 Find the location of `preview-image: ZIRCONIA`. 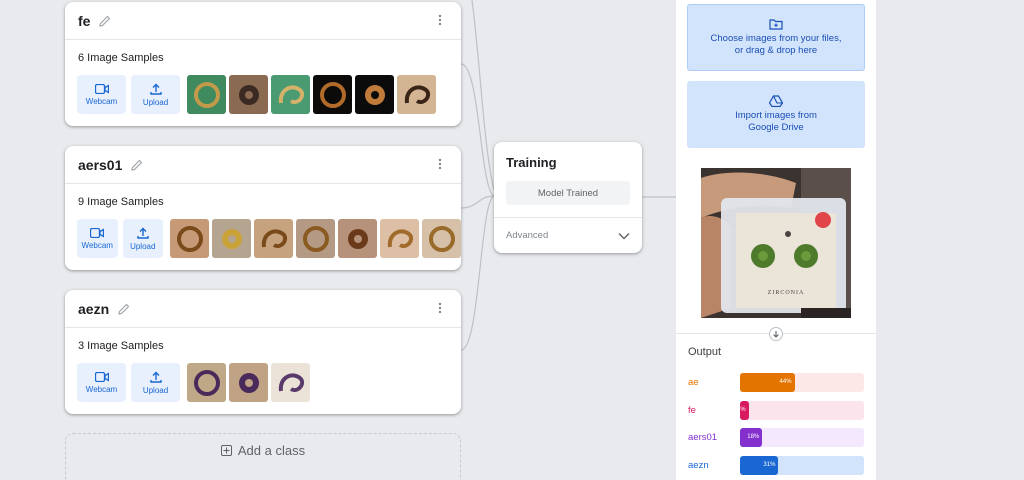

preview-image: ZIRCONIA is located at coordinates (776, 243).